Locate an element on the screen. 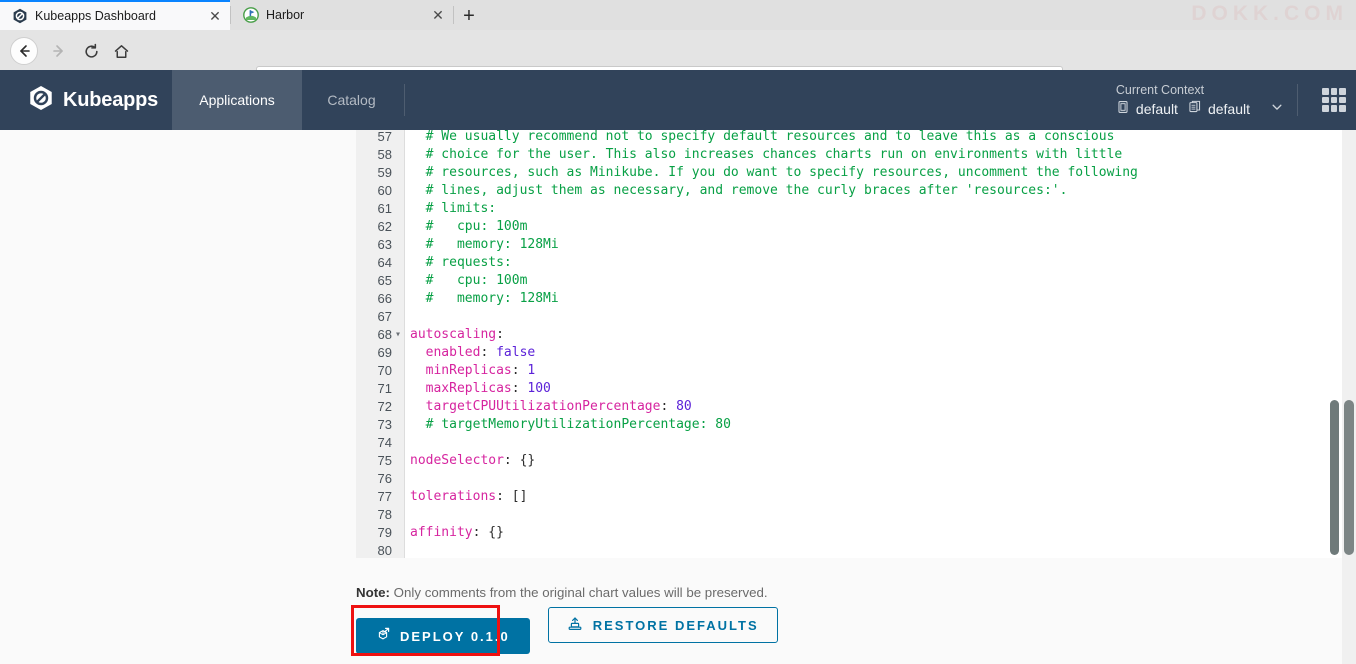 This screenshot has width=1356, height=664. page-scrollbar-track is located at coordinates (1349, 397).